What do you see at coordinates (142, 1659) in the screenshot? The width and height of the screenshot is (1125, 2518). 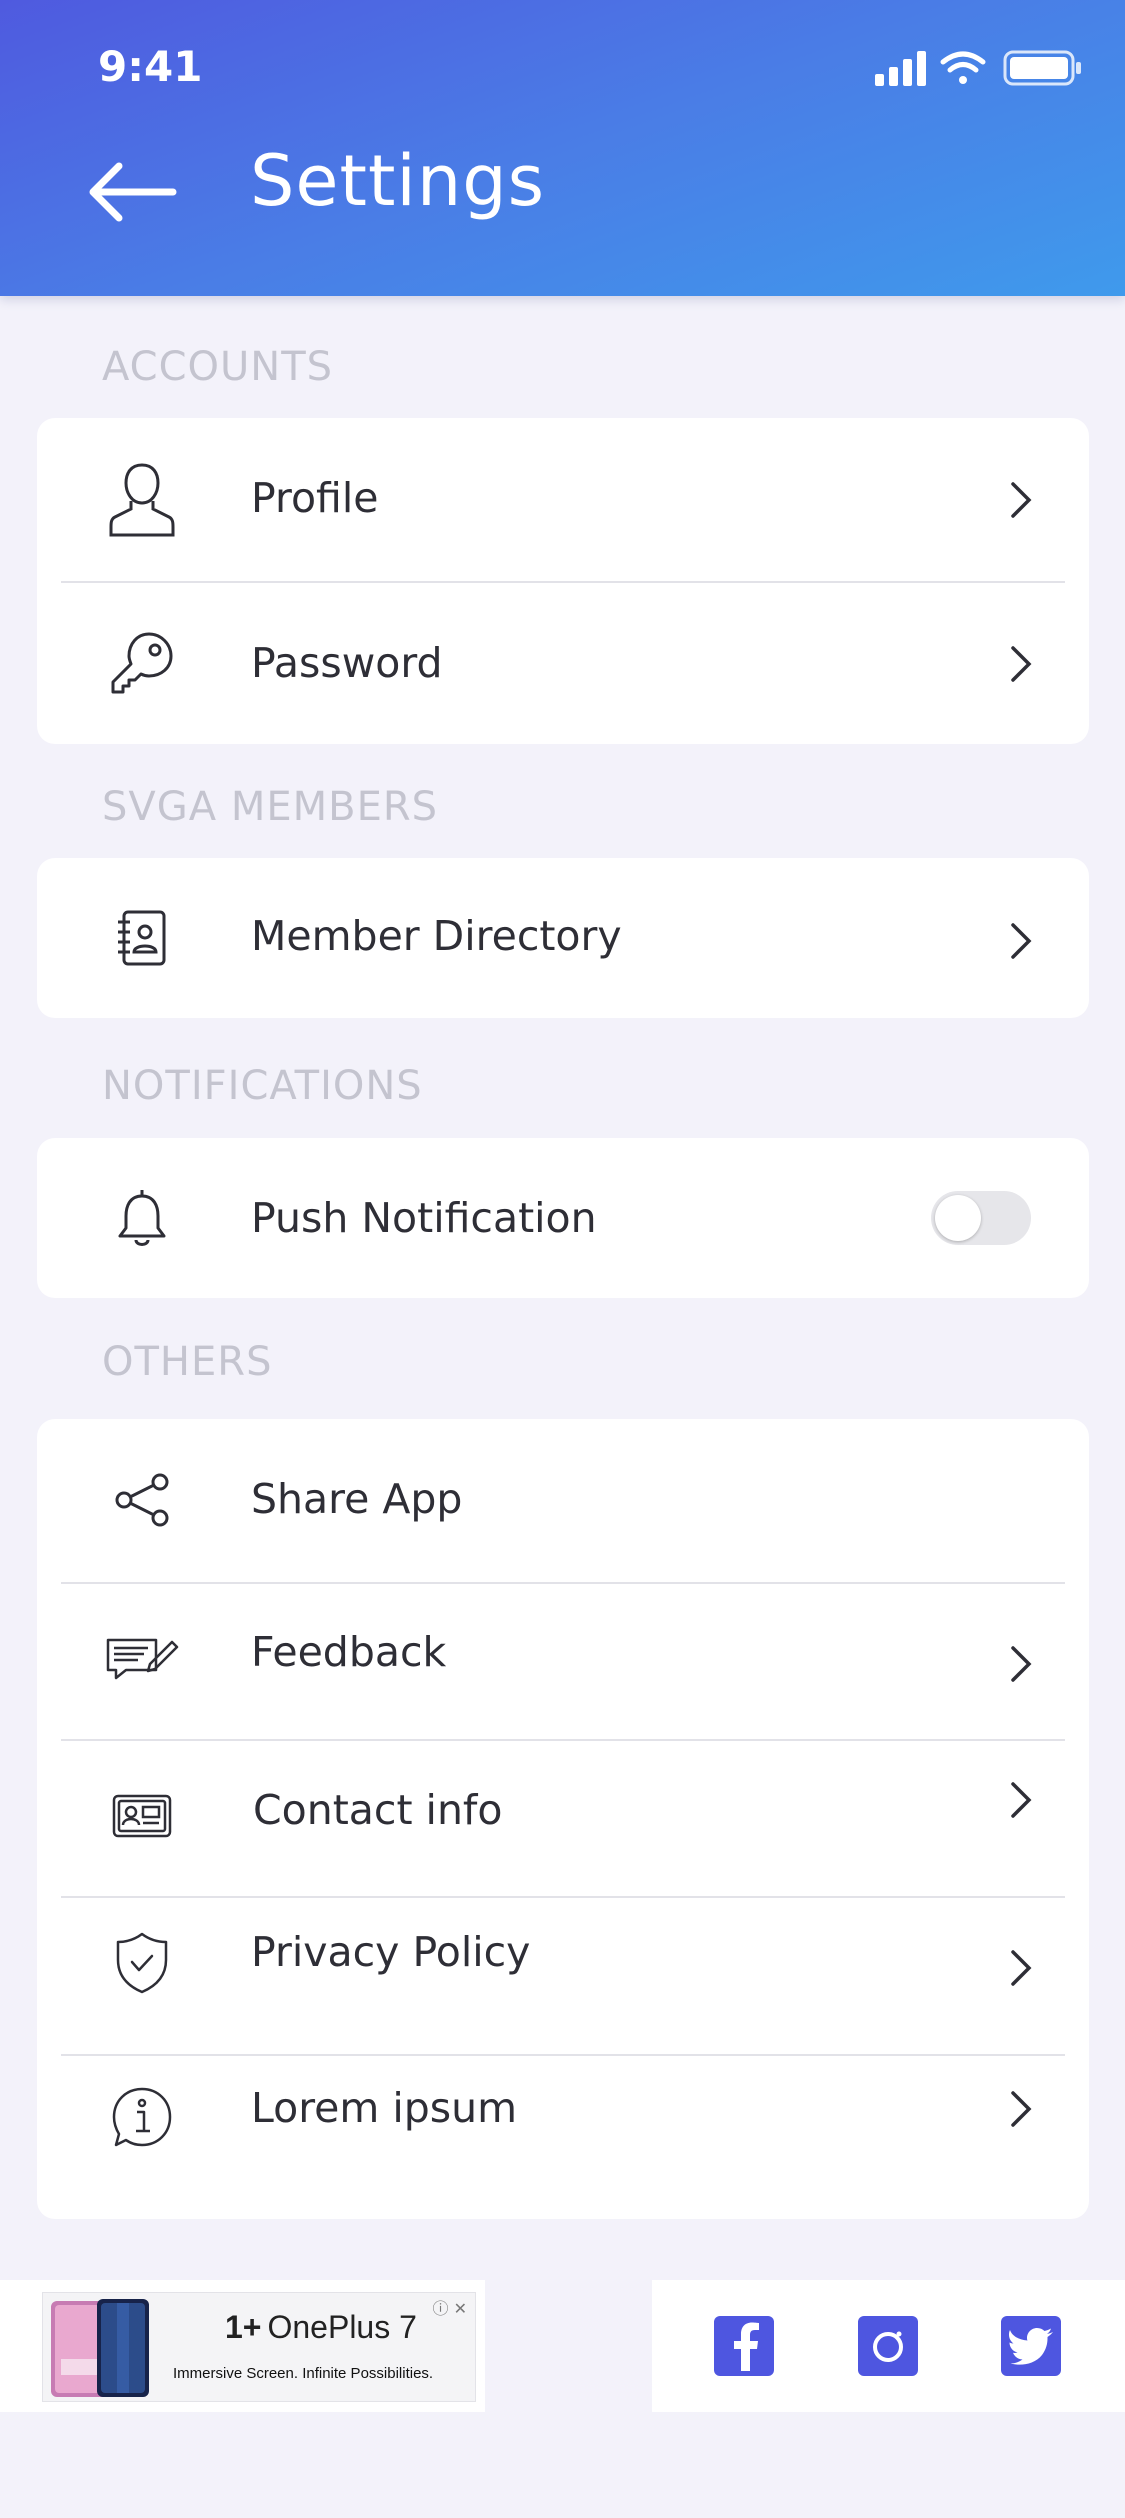 I see `feedback-icon` at bounding box center [142, 1659].